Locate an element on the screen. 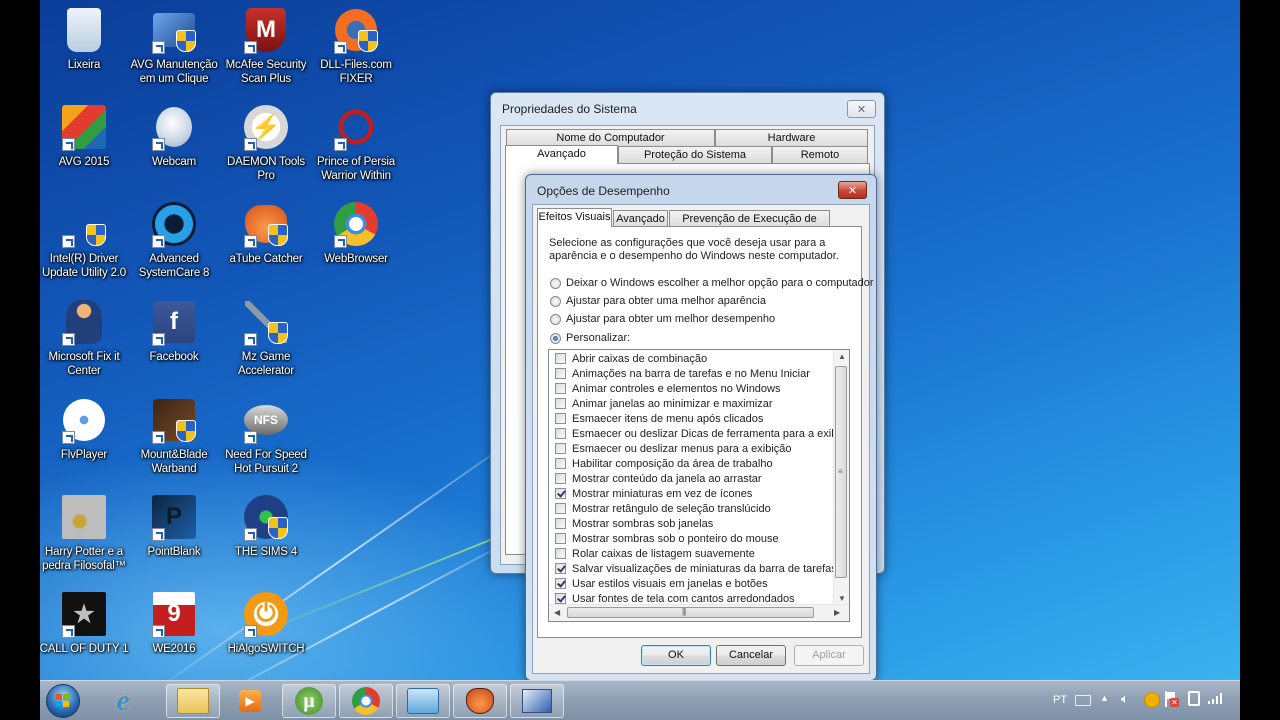  desktop-icon: Lixeira is located at coordinates (85, 39).